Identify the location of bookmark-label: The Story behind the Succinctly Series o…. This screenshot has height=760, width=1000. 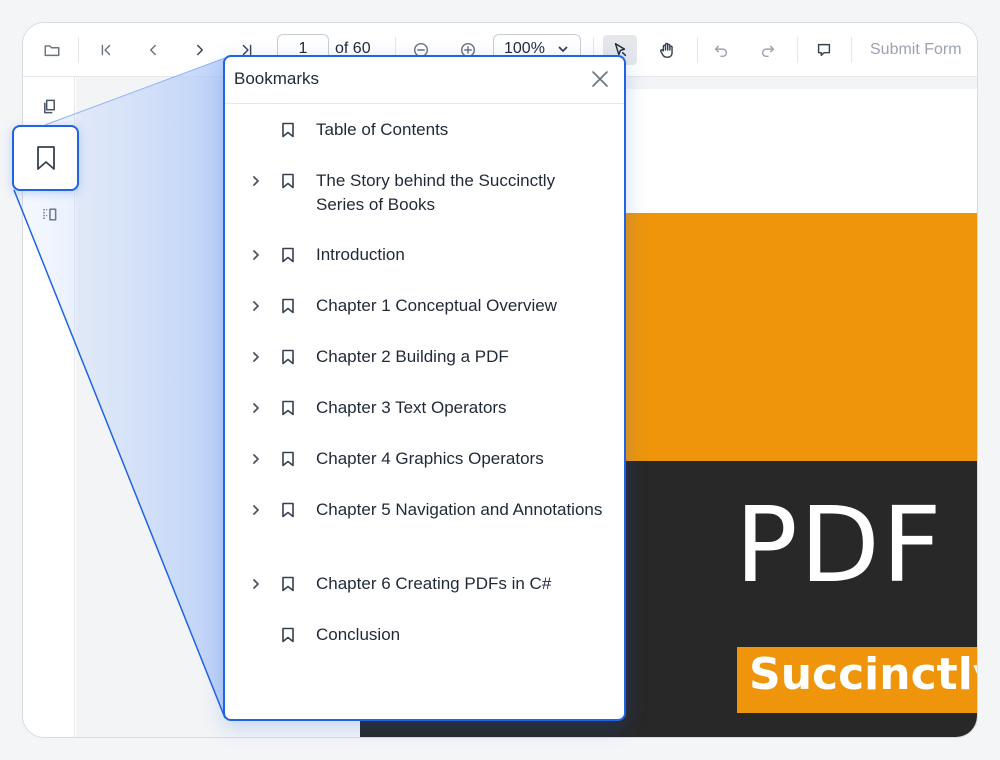
(436, 192).